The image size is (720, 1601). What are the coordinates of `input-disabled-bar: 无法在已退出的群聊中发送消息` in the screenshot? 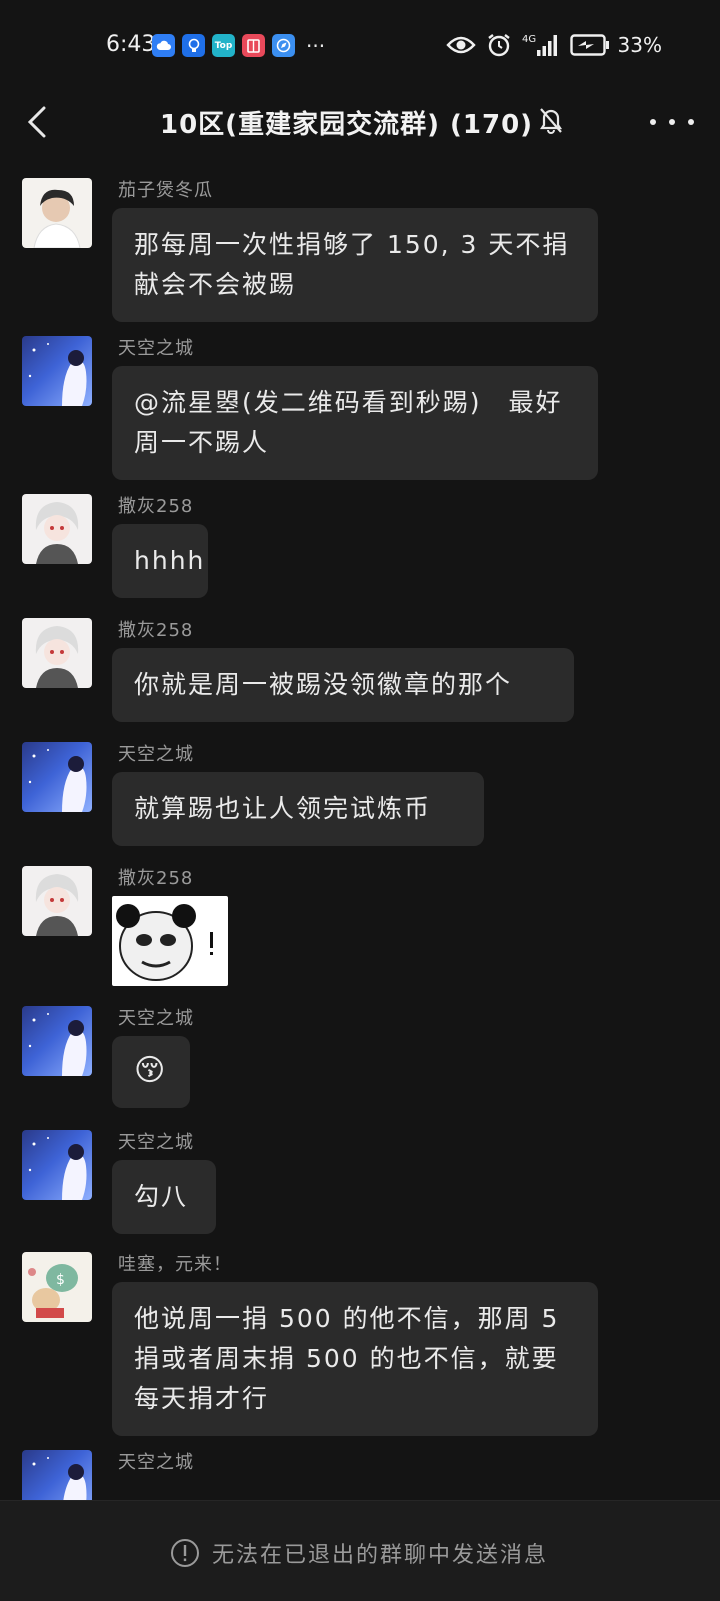 It's located at (360, 1550).